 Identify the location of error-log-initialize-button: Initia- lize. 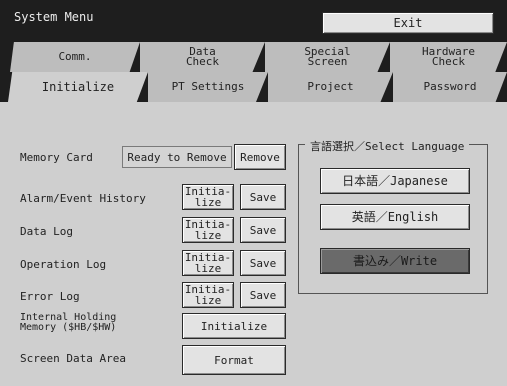
(208, 295).